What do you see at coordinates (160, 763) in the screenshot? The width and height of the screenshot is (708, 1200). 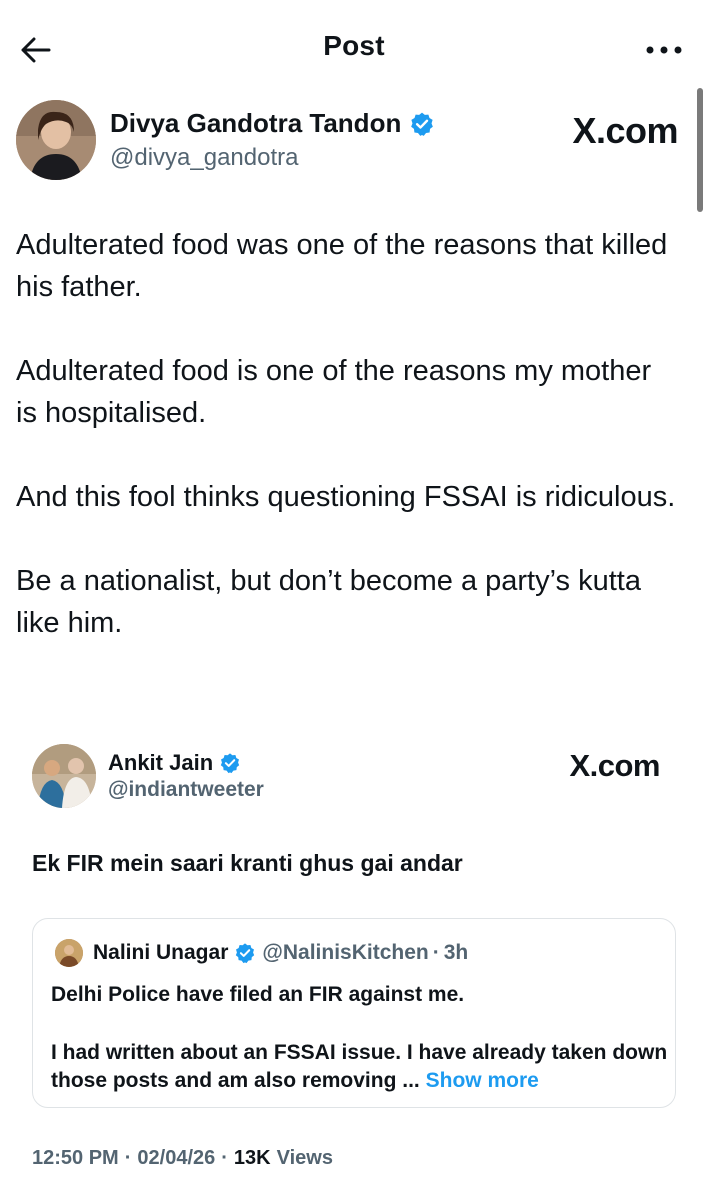 I see `quoted-author-name: Ankit Jain` at bounding box center [160, 763].